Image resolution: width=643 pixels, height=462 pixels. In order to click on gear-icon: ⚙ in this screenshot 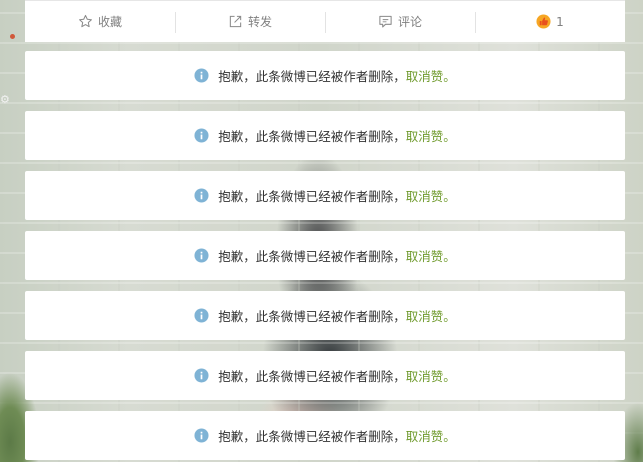, I will do `click(6, 100)`.